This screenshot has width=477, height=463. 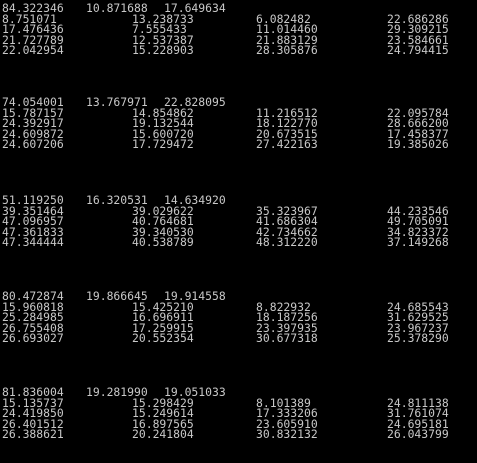 I want to click on data-cell: 26.388621, so click(x=33, y=434).